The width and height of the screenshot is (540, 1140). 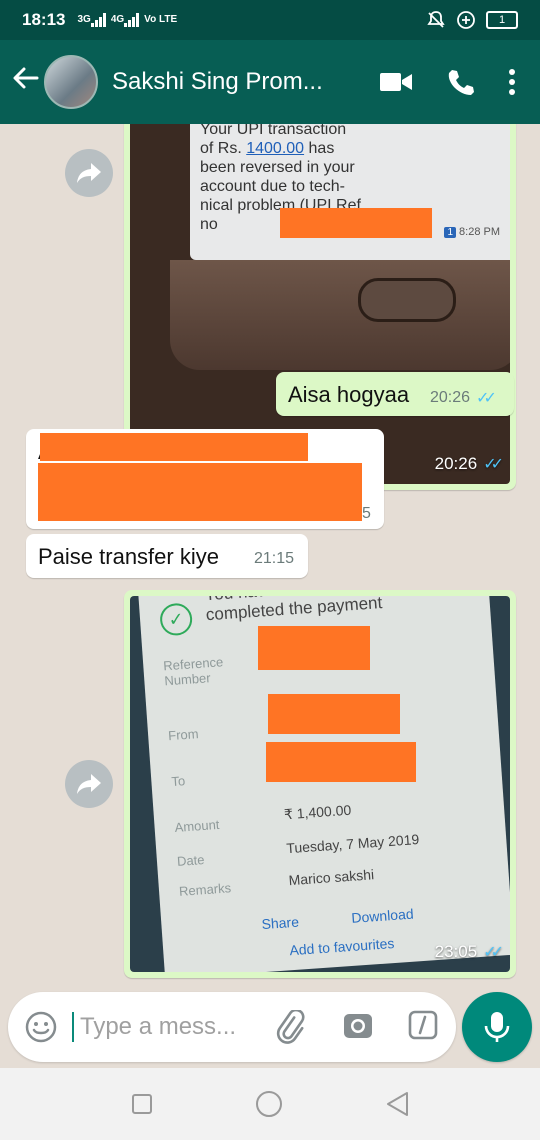 What do you see at coordinates (190, 860) in the screenshot?
I see `photo-label: Date` at bounding box center [190, 860].